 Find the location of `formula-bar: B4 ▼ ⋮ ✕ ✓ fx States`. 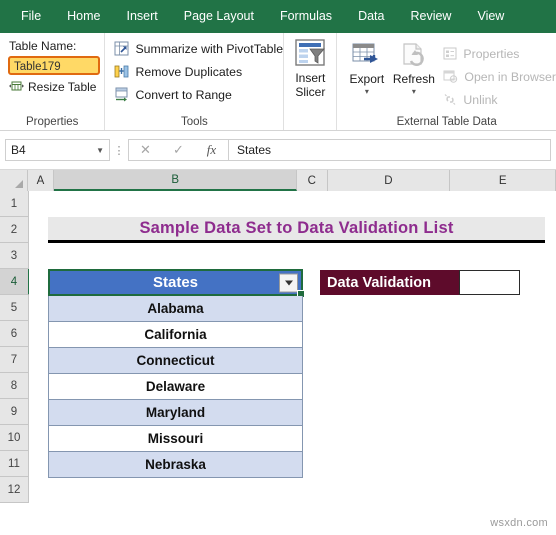

formula-bar: B4 ▼ ⋮ ✕ ✓ fx States is located at coordinates (278, 150).